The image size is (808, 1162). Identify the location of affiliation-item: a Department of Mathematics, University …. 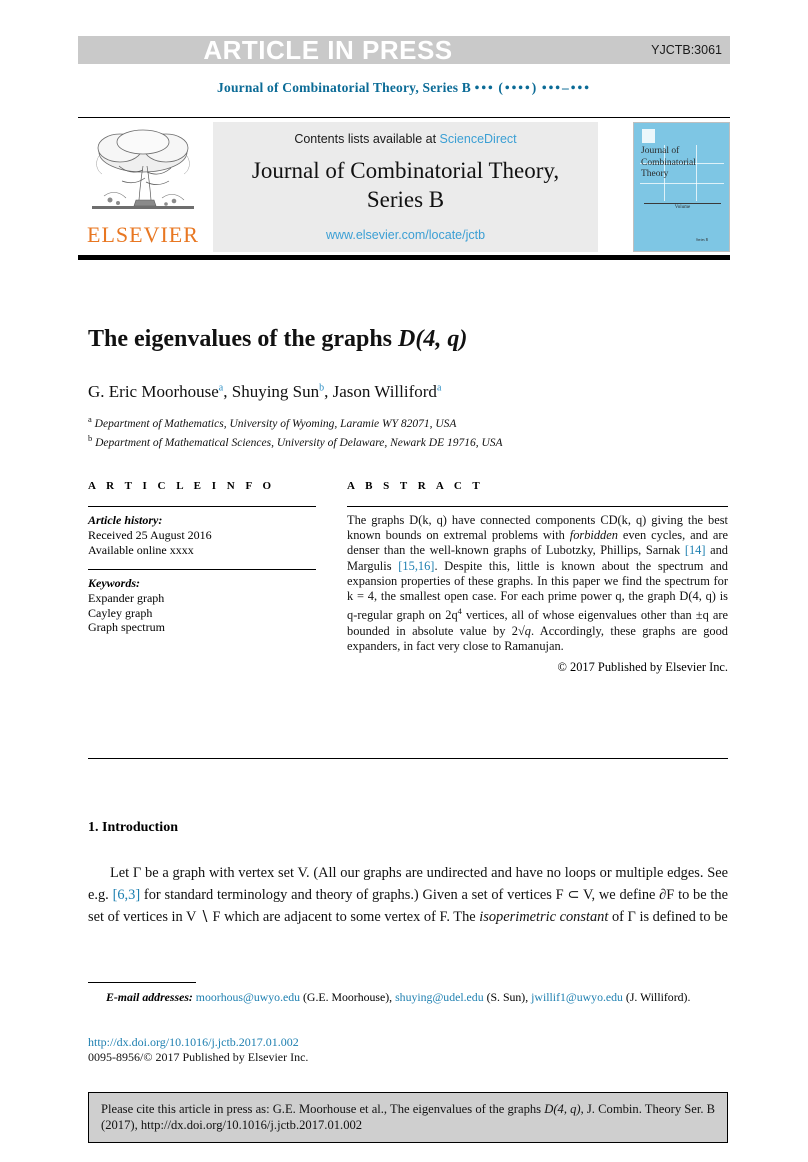
(388, 421).